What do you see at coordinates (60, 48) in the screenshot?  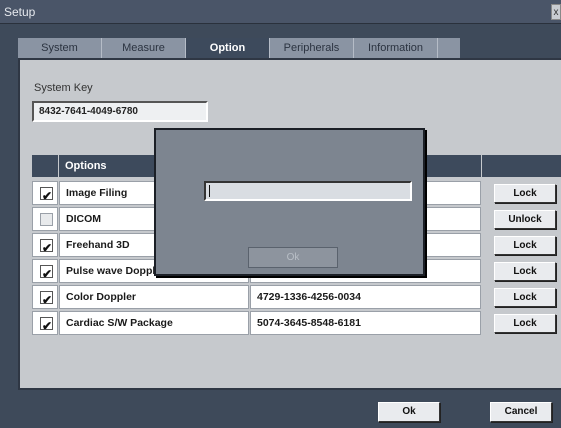 I see `tab-system: System` at bounding box center [60, 48].